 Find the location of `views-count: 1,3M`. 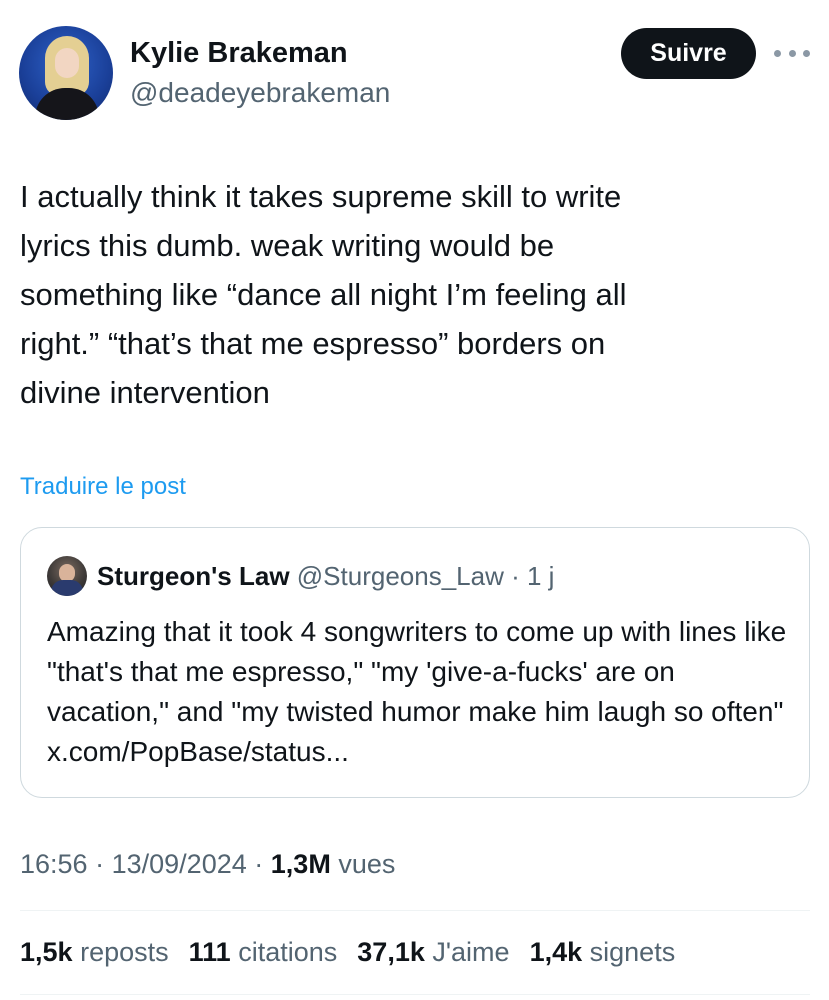

views-count: 1,3M is located at coordinates (300, 864).